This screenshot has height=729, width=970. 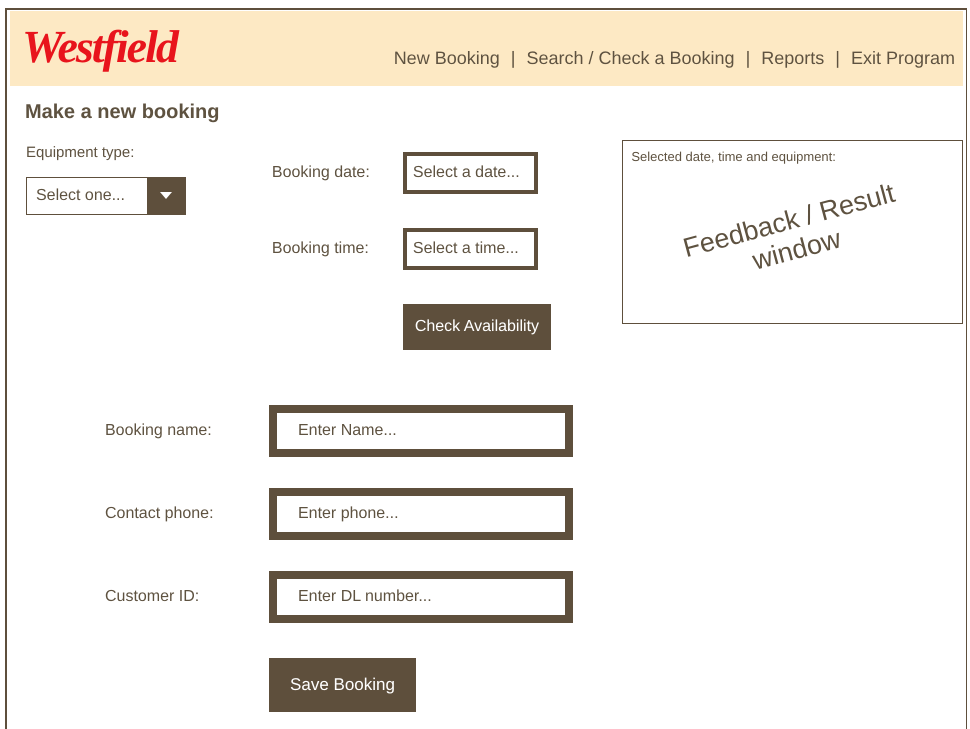 I want to click on check-availability-button: Check Availability, so click(x=476, y=327).